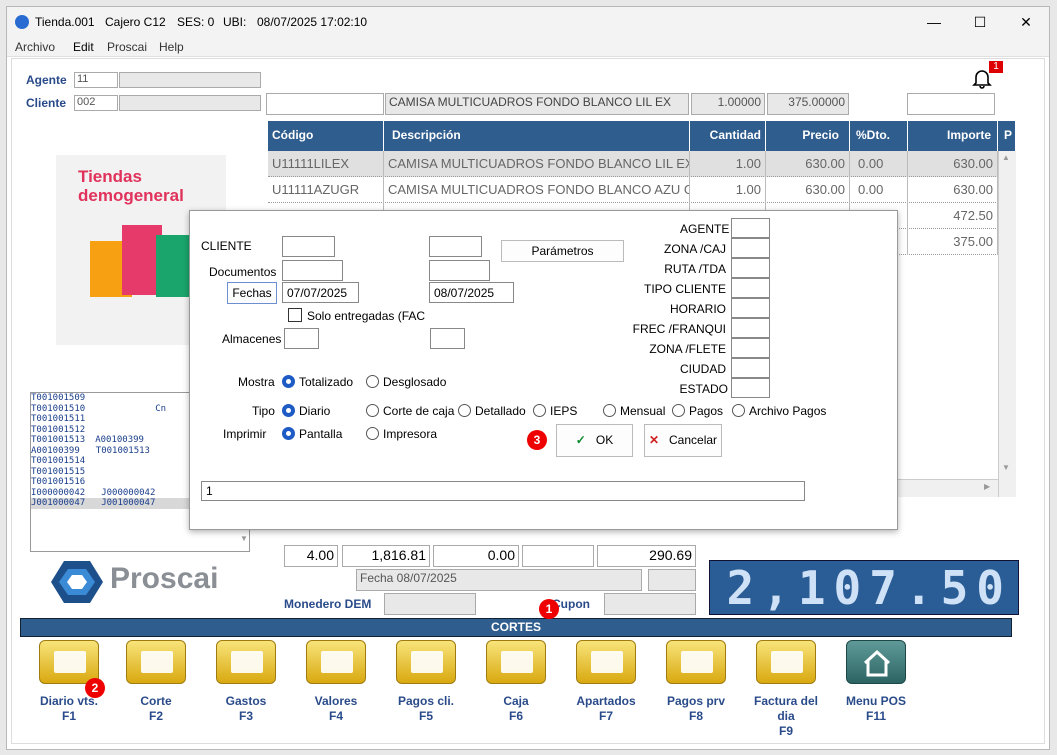 The width and height of the screenshot is (1057, 755). Describe the element at coordinates (312, 270) in the screenshot. I see `documentos-from-input` at that location.